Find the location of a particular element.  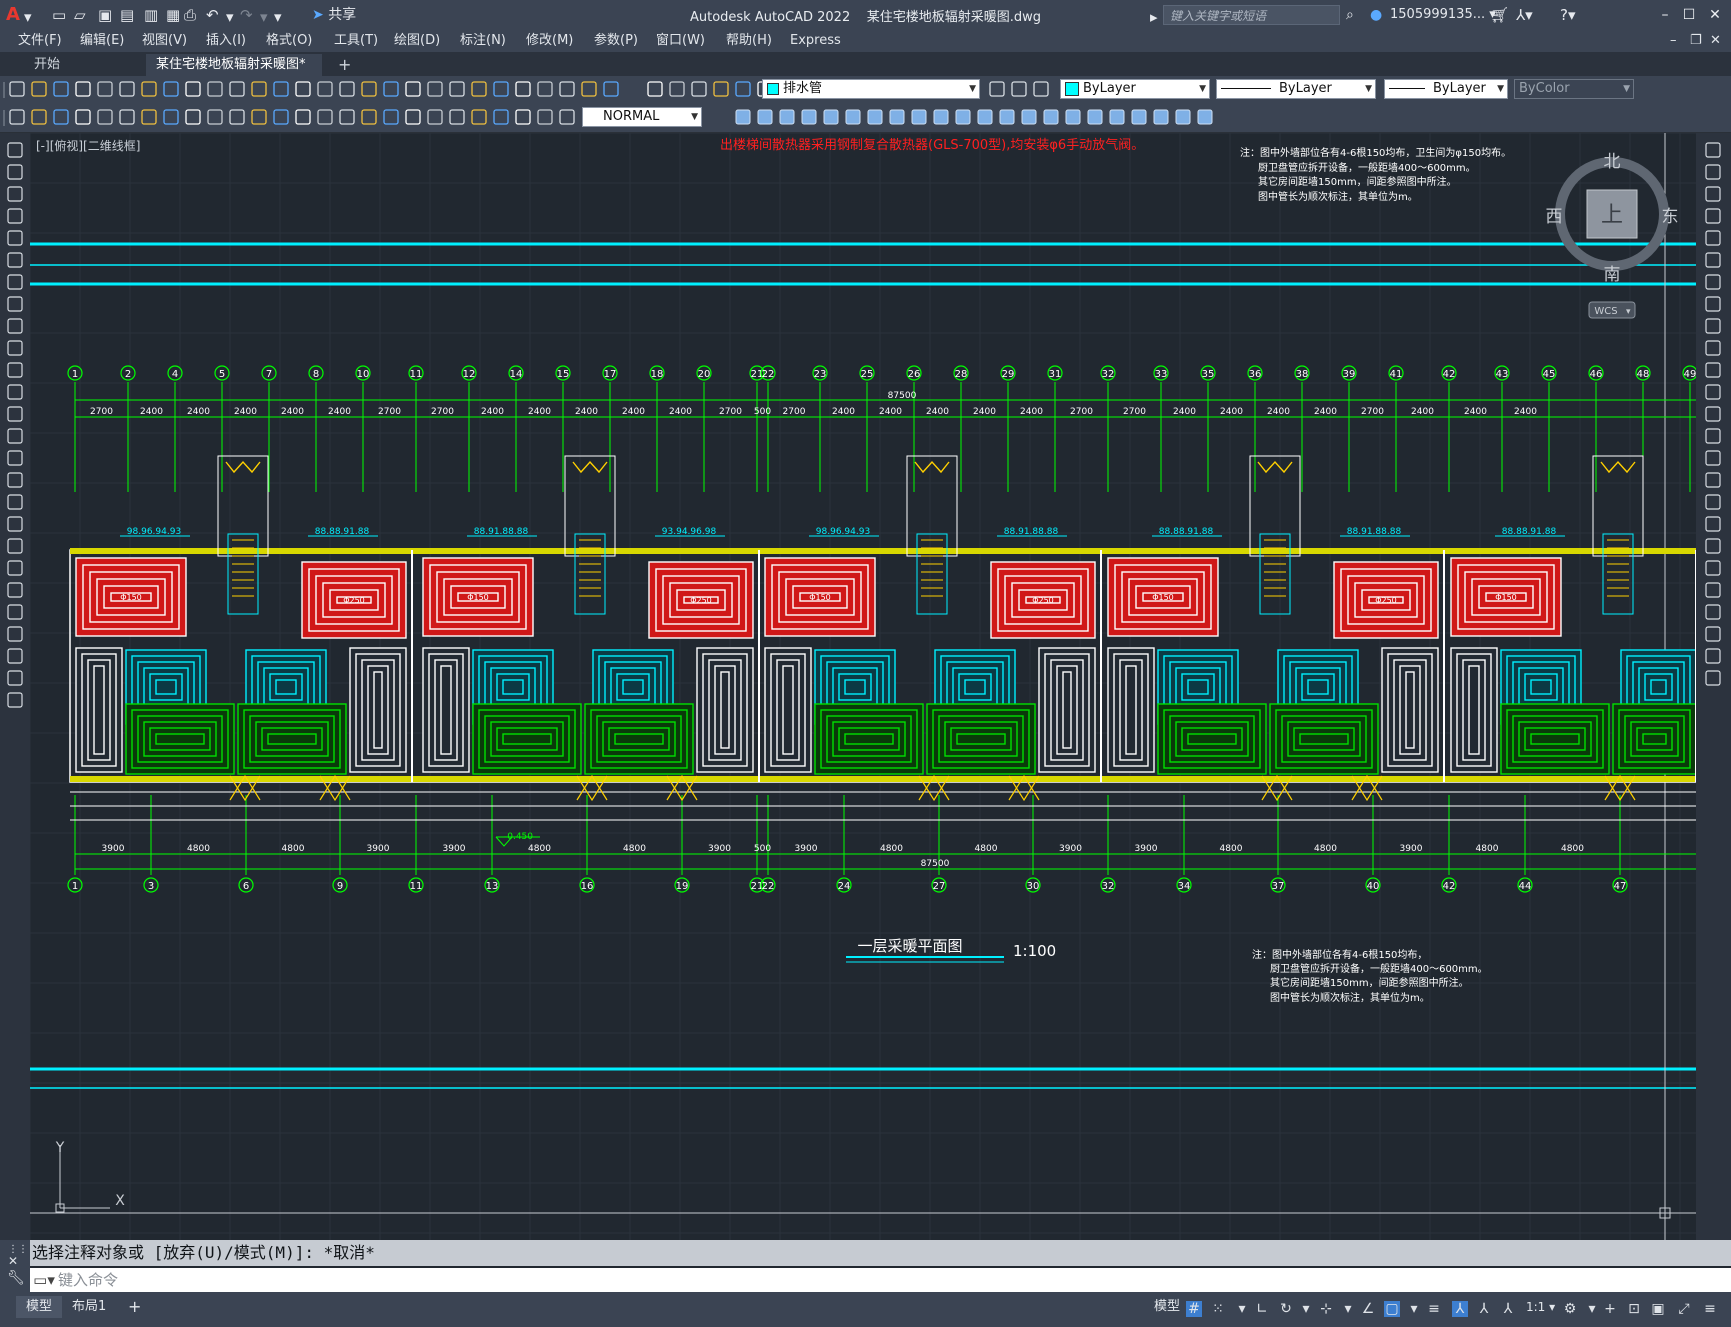

object-snap-tracking-icon: ⊹ is located at coordinates (1326, 1309).